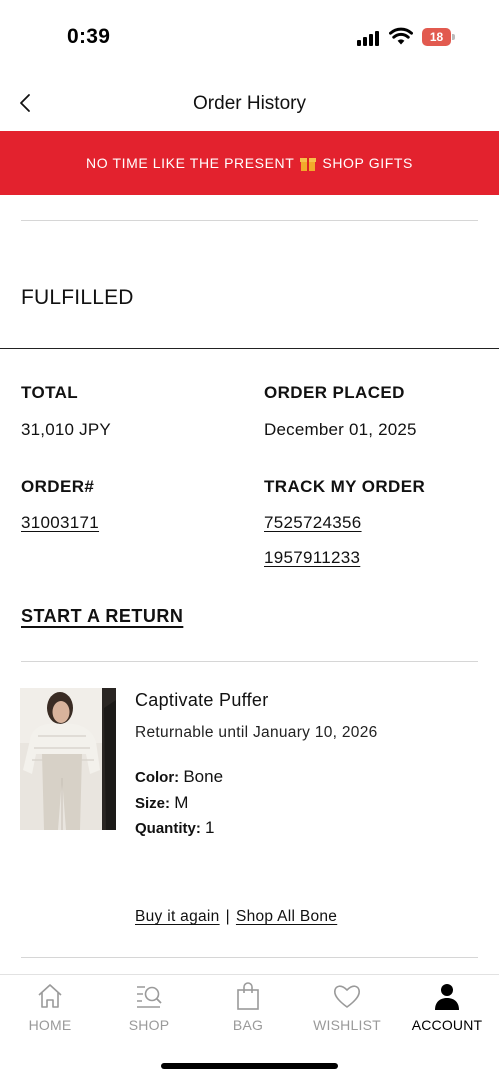 The width and height of the screenshot is (499, 1080). I want to click on product-color: Color: Bone, so click(179, 777).